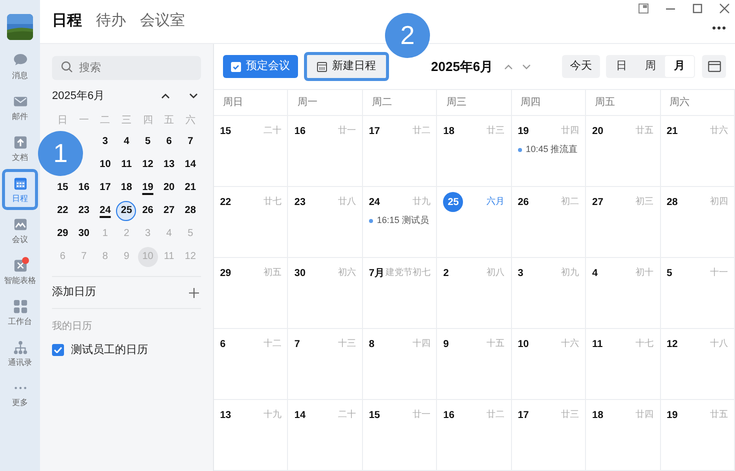 This screenshot has height=471, width=735. What do you see at coordinates (621, 66) in the screenshot?
I see `view-tab: 日` at bounding box center [621, 66].